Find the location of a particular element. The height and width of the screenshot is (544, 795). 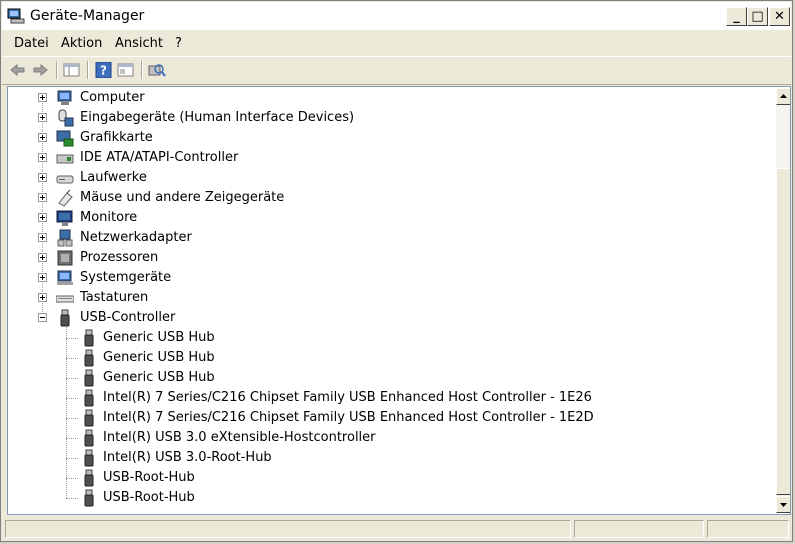

keyboard-icon is located at coordinates (65, 299).